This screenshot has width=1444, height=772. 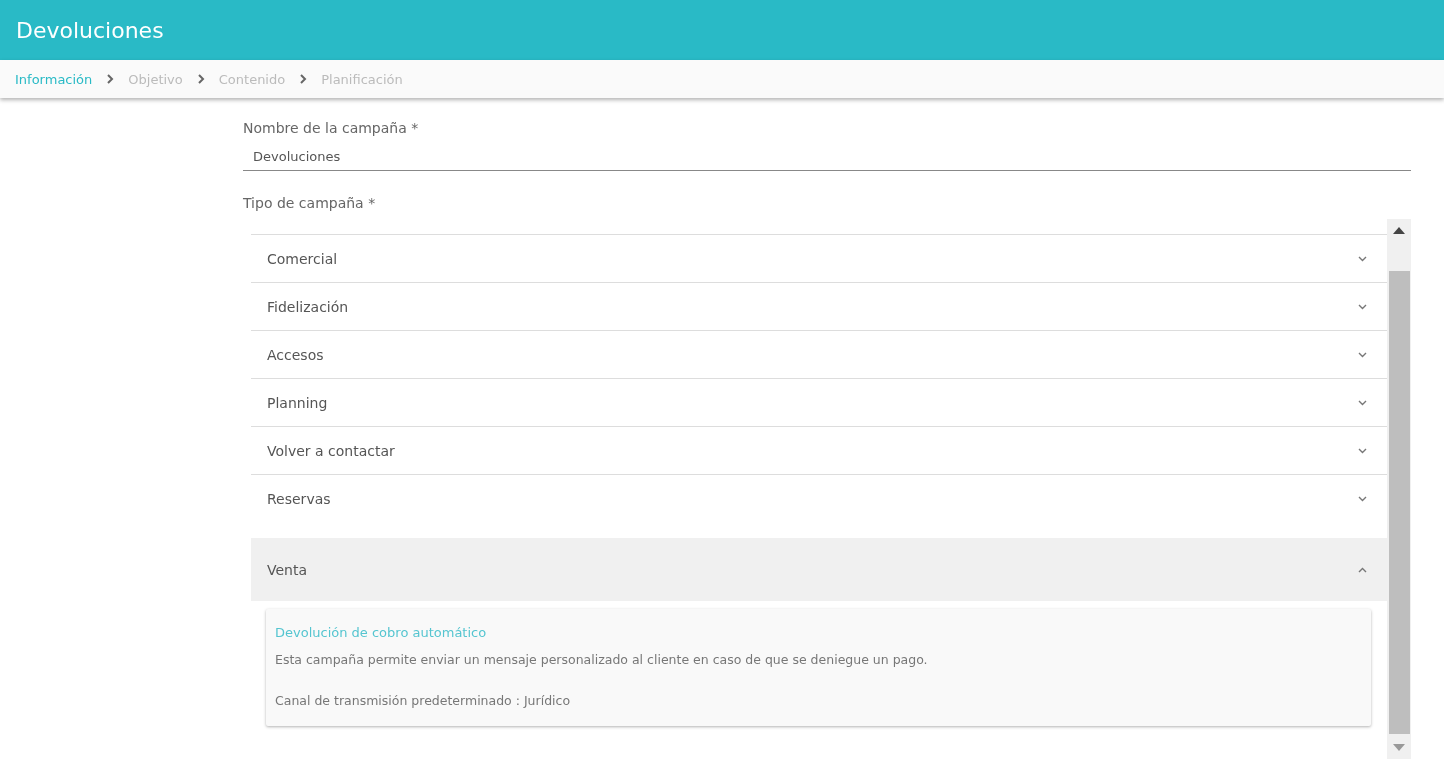 I want to click on page-title: Devoluciones, so click(x=90, y=30).